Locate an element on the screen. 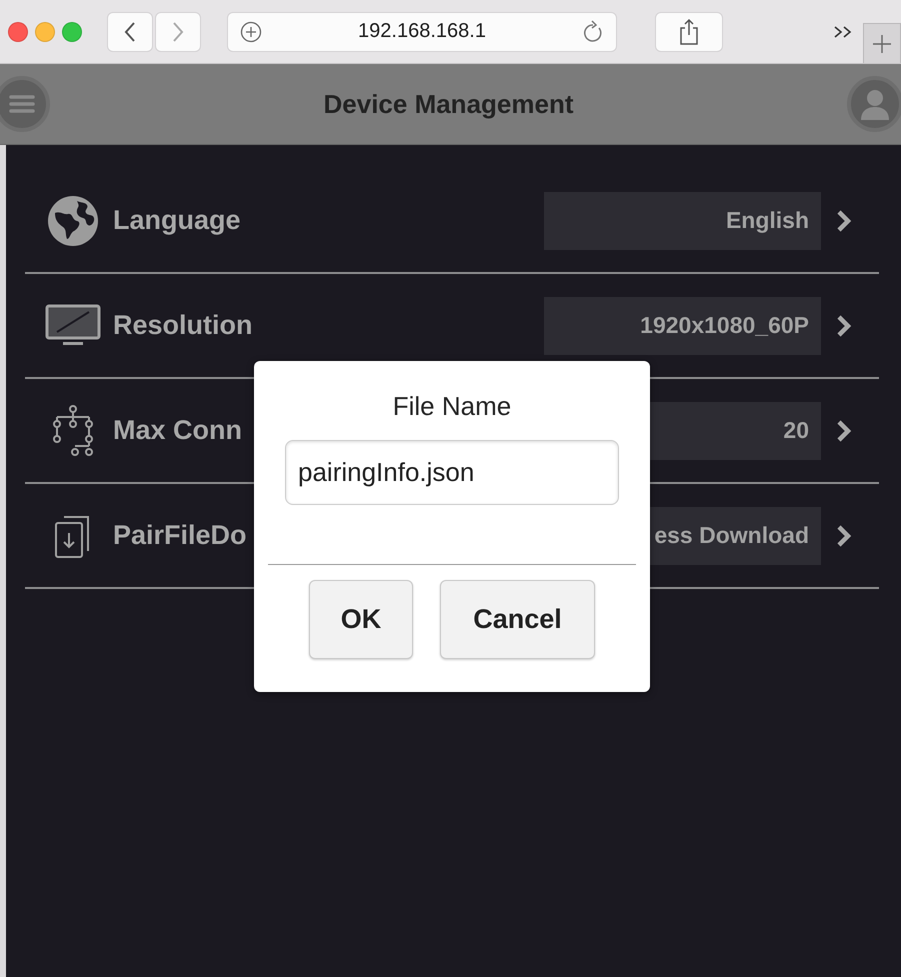 The height and width of the screenshot is (977, 901). back-button is located at coordinates (130, 32).